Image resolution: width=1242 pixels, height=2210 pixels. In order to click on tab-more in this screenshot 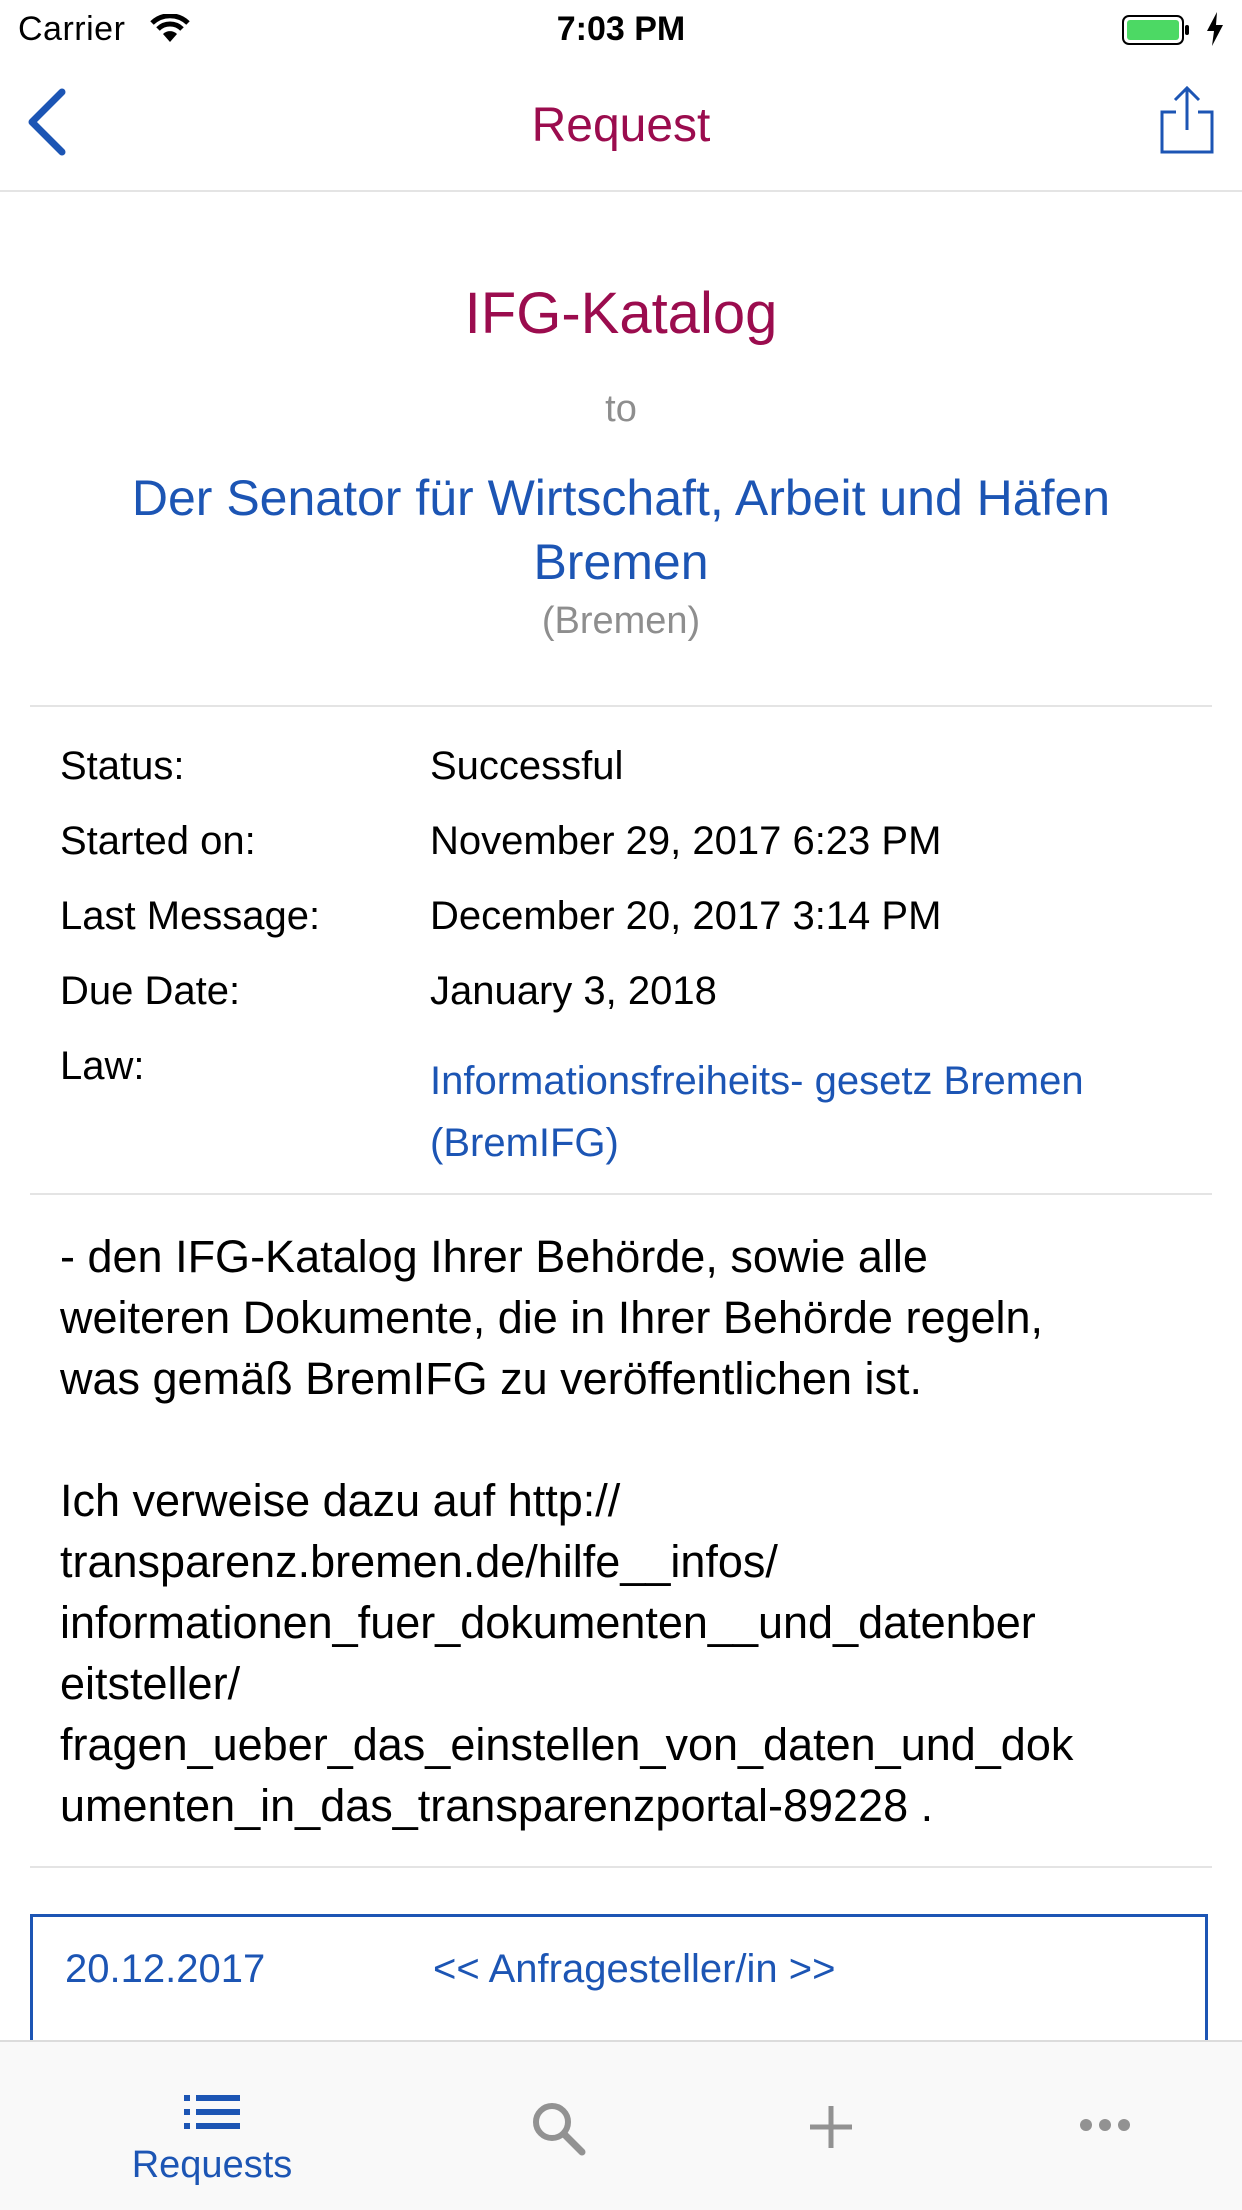, I will do `click(1096, 2126)`.